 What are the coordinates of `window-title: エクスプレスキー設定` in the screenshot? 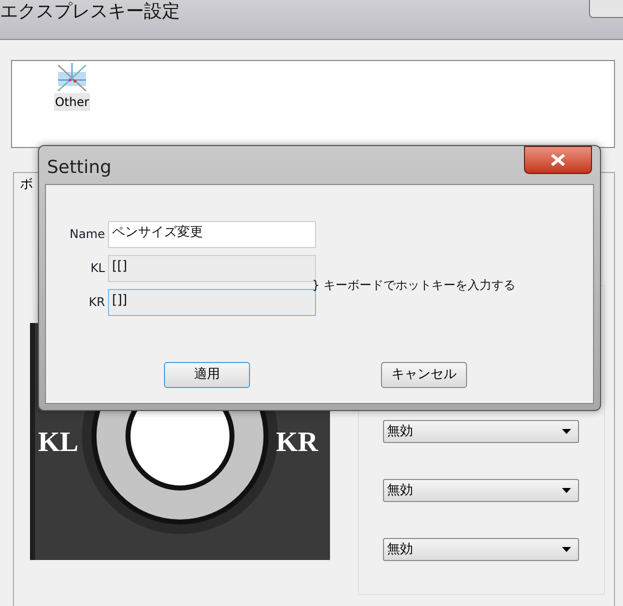 It's located at (90, 12).